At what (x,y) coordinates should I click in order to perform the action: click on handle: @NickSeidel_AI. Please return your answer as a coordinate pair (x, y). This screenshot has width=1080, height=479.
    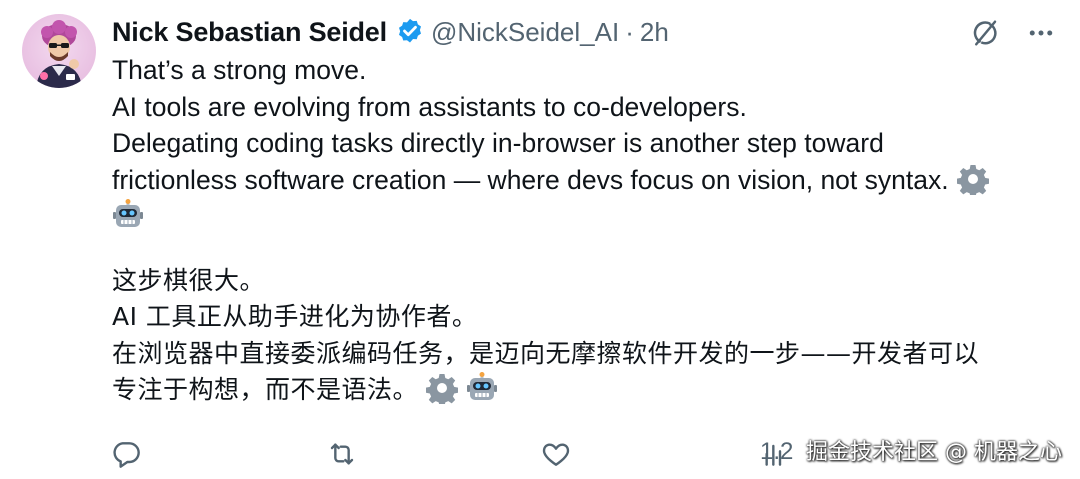
    Looking at the image, I should click on (525, 32).